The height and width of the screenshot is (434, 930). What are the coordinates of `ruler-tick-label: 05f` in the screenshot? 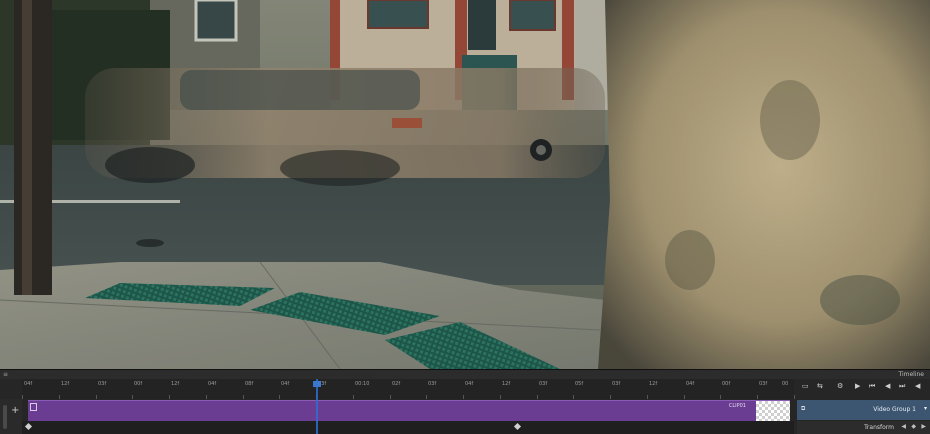 It's located at (579, 384).